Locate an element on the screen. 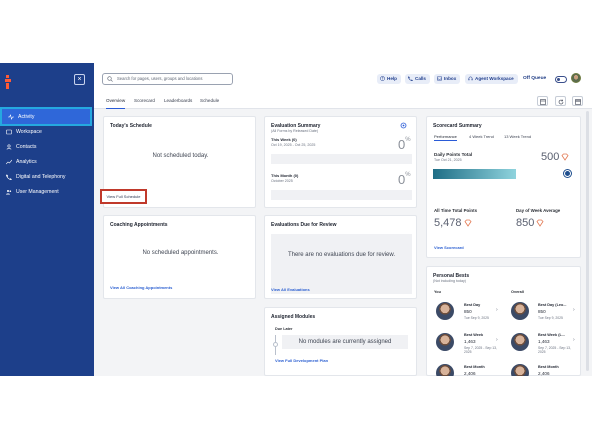  help-button: ? Help is located at coordinates (389, 79).